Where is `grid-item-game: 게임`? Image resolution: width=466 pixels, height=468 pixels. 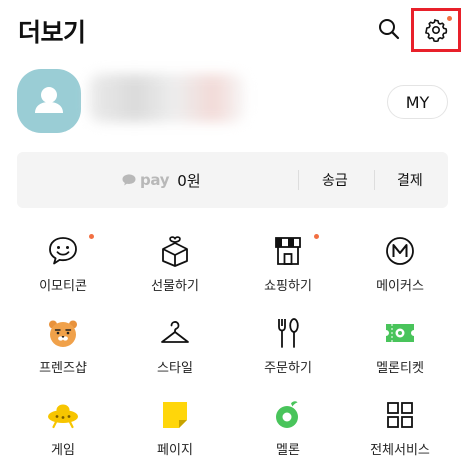 grid-item-game: 게임 is located at coordinates (63, 428).